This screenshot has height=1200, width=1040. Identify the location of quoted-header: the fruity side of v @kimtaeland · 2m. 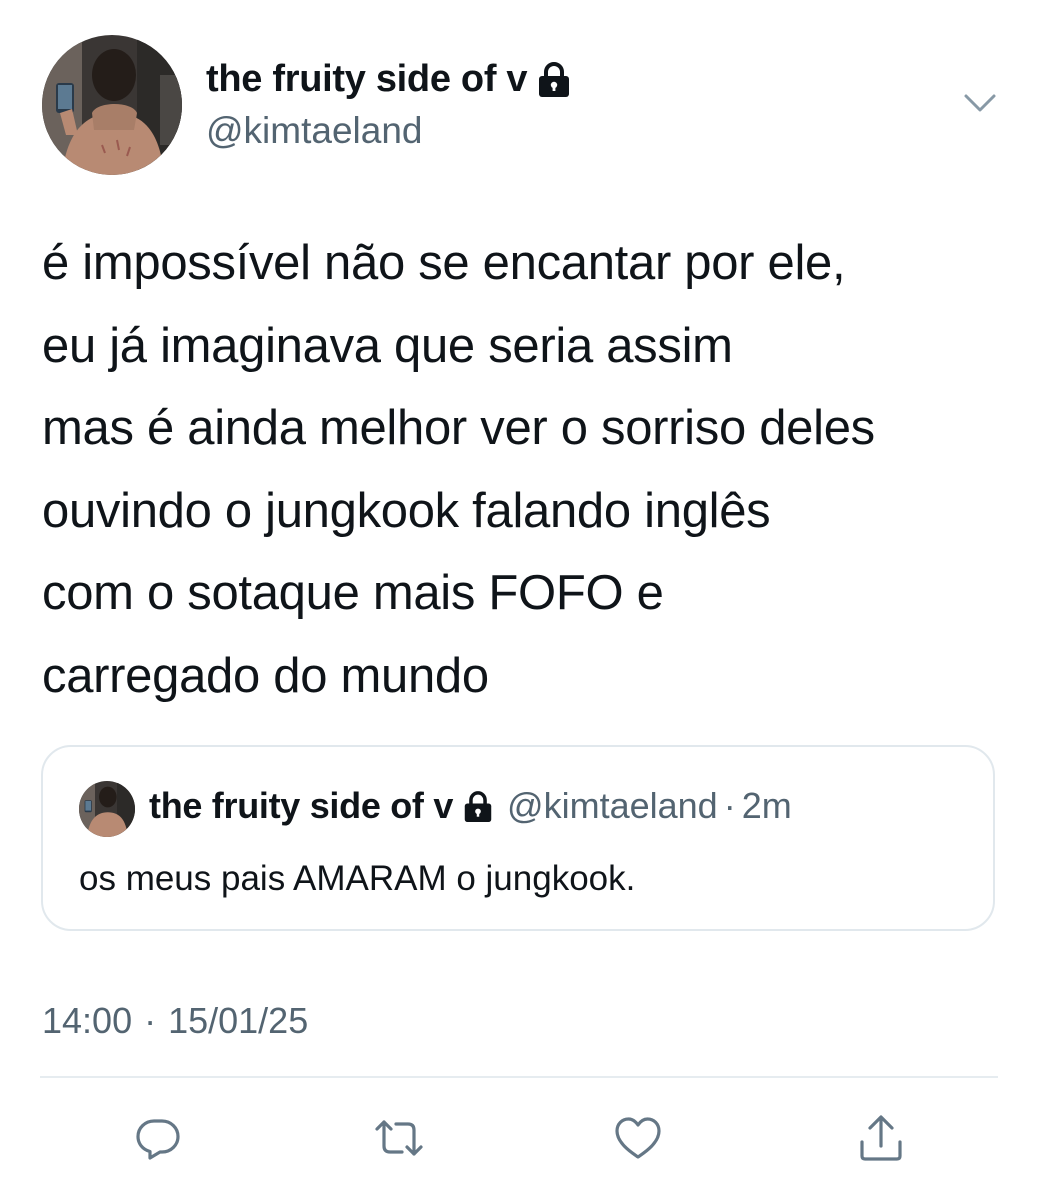
(470, 806).